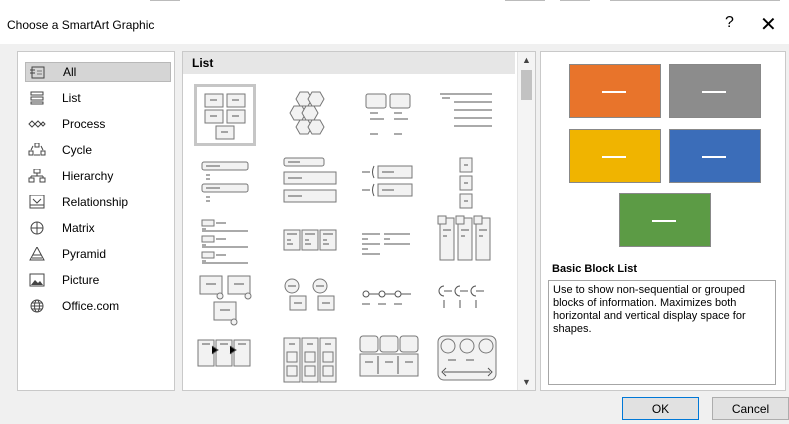  What do you see at coordinates (349, 63) in the screenshot?
I see `gallery-header: List` at bounding box center [349, 63].